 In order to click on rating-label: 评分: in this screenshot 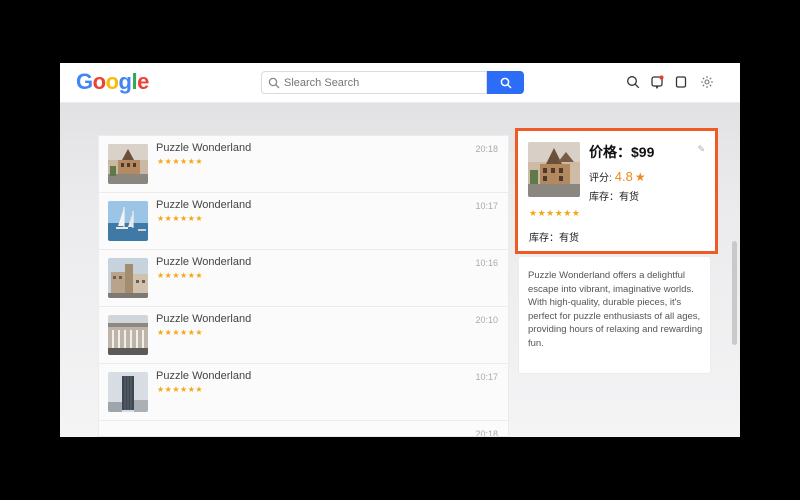, I will do `click(600, 178)`.